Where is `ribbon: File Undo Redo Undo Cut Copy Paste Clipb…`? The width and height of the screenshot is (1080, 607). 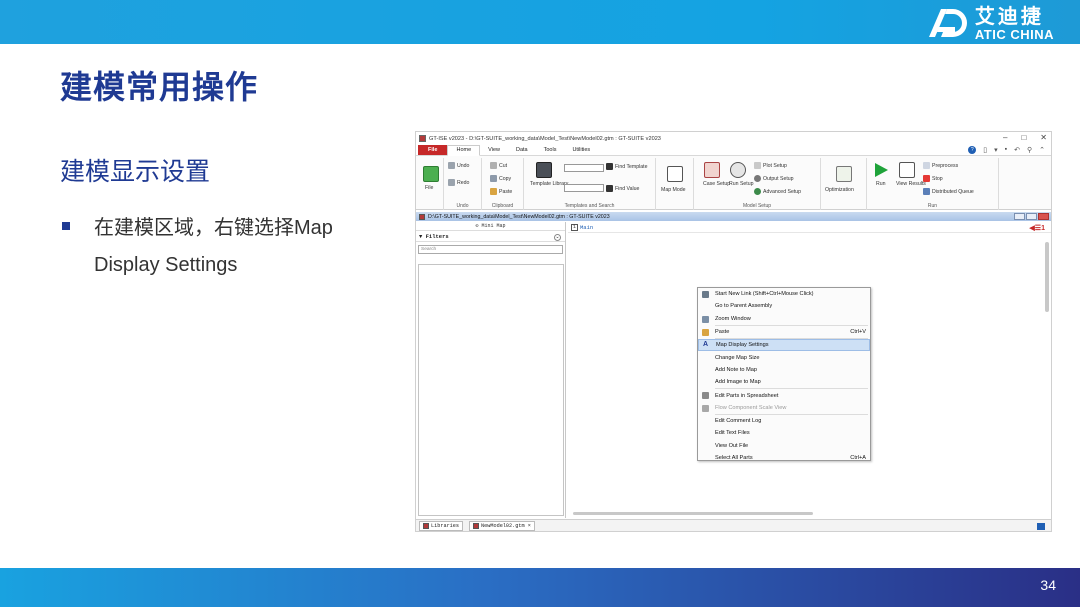
ribbon: File Undo Redo Undo Cut Copy Paste Clipb… is located at coordinates (733, 183).